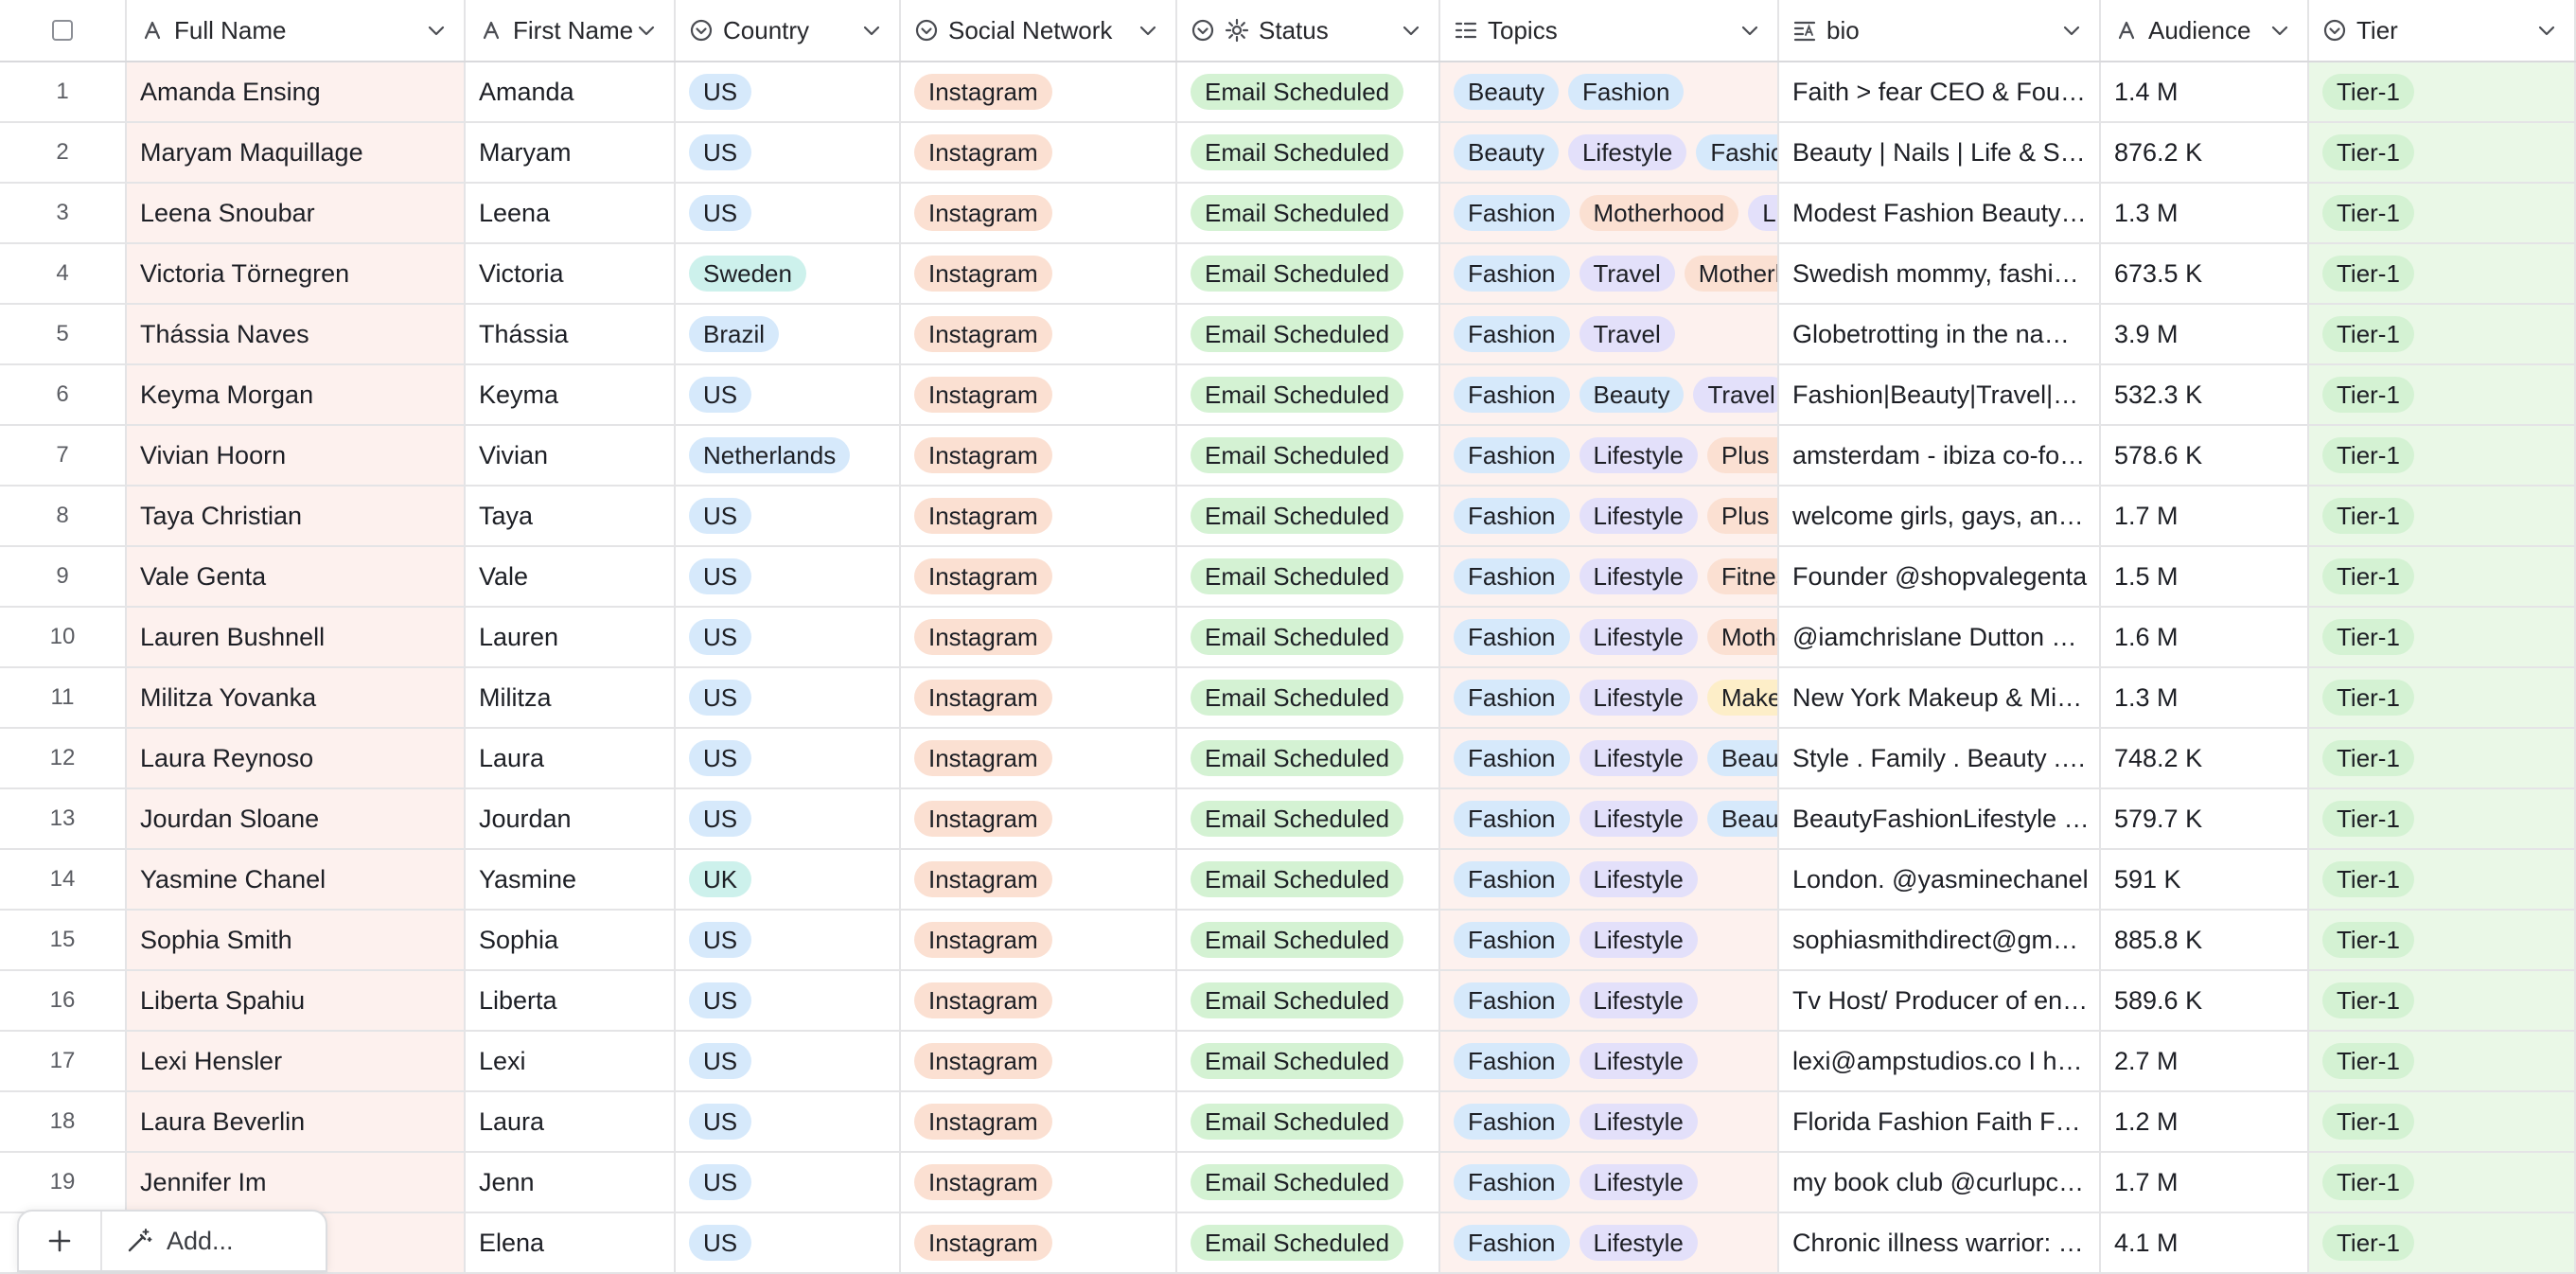 This screenshot has width=2576, height=1274. What do you see at coordinates (788, 273) in the screenshot?
I see `cell-country: Sweden` at bounding box center [788, 273].